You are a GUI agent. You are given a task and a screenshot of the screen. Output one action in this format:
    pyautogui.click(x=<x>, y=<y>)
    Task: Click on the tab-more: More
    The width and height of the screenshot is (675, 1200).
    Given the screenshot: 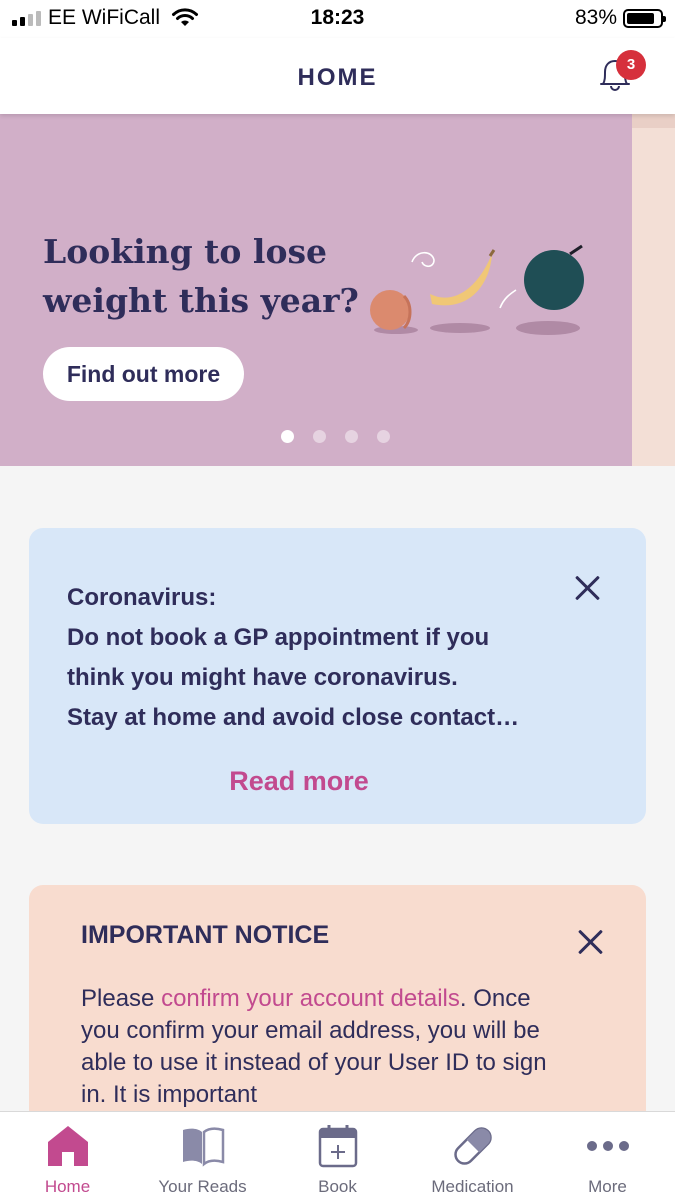 What is the action you would take?
    pyautogui.click(x=607, y=1156)
    